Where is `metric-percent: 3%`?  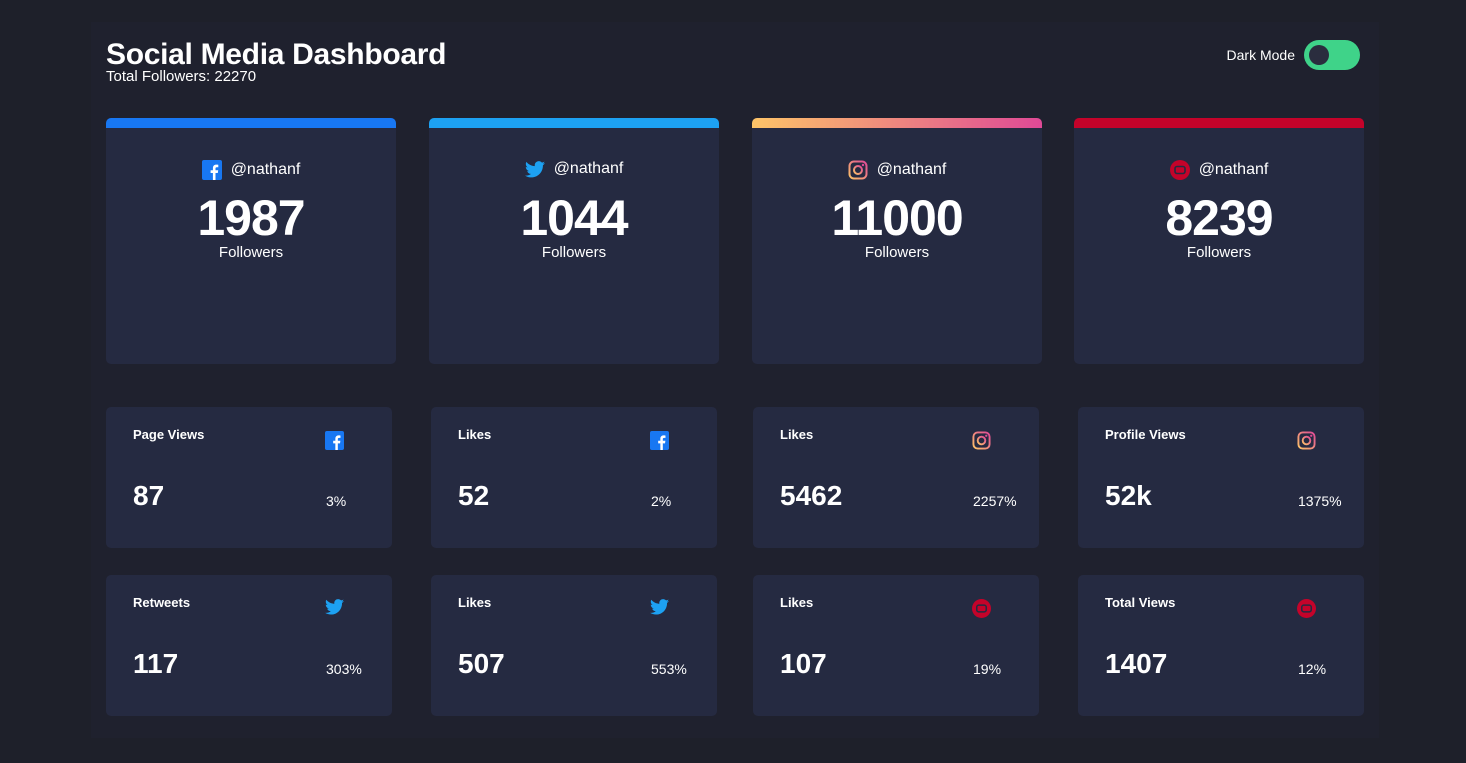
metric-percent: 3% is located at coordinates (336, 501).